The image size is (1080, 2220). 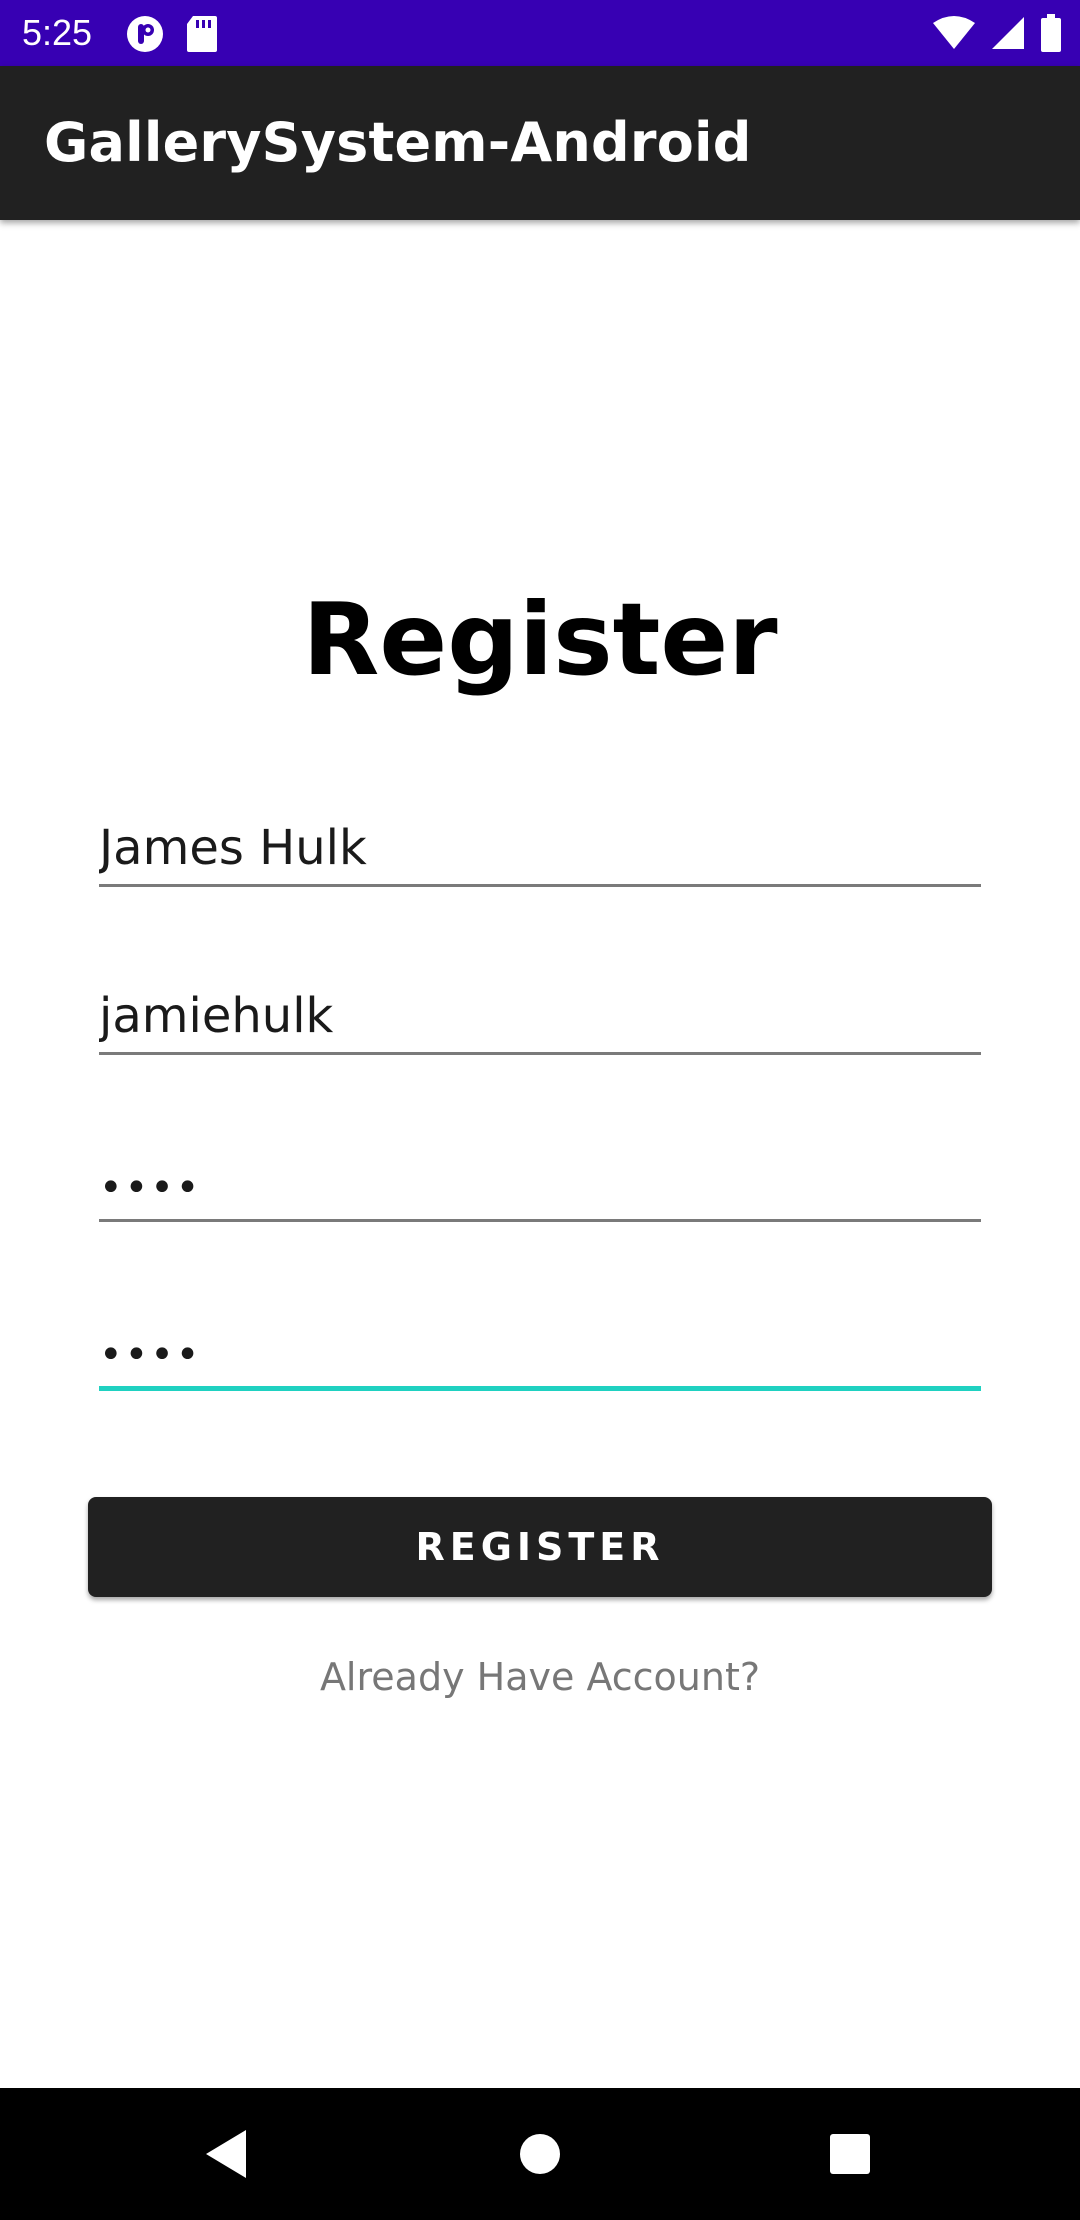 I want to click on home-icon, so click(x=540, y=2154).